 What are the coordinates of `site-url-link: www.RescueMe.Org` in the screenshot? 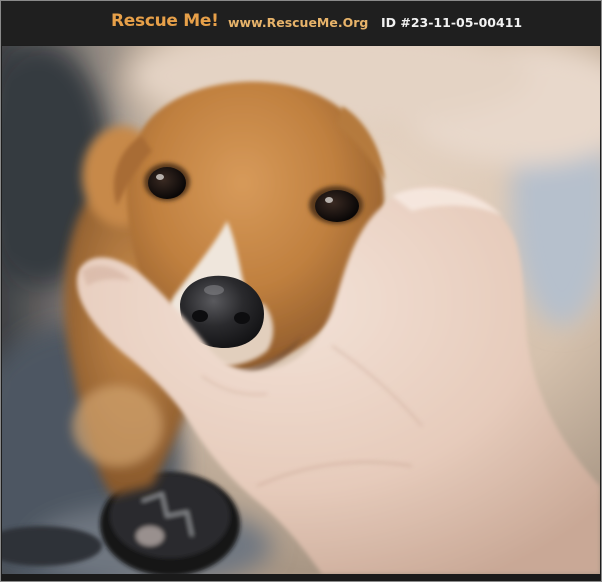 It's located at (298, 22).